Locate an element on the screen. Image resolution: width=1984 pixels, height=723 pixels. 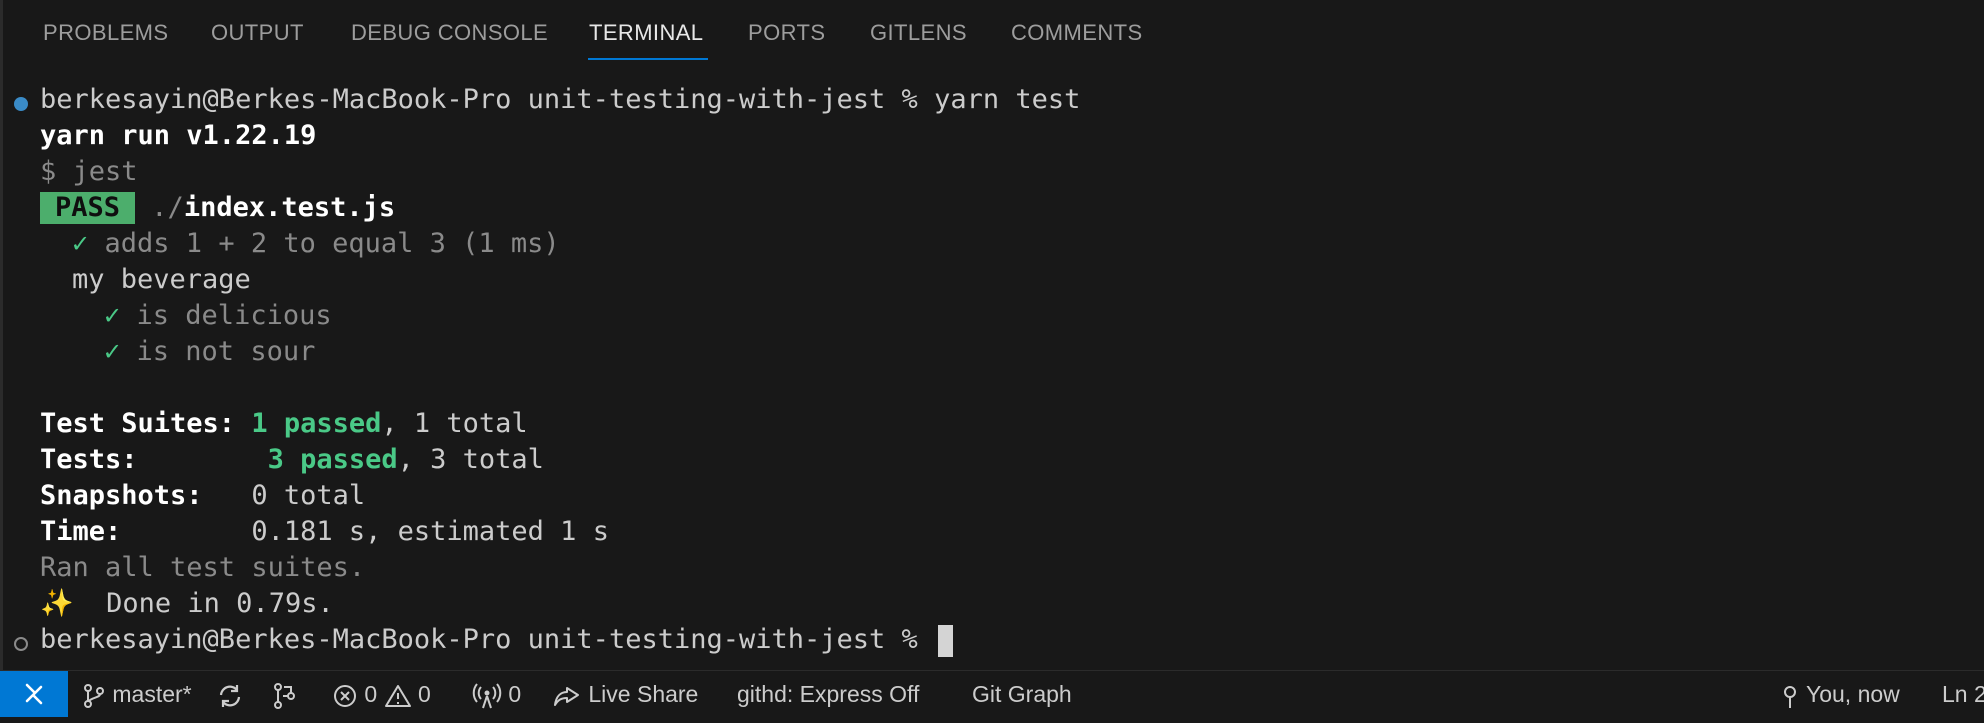
git-compare-icon is located at coordinates (284, 695).